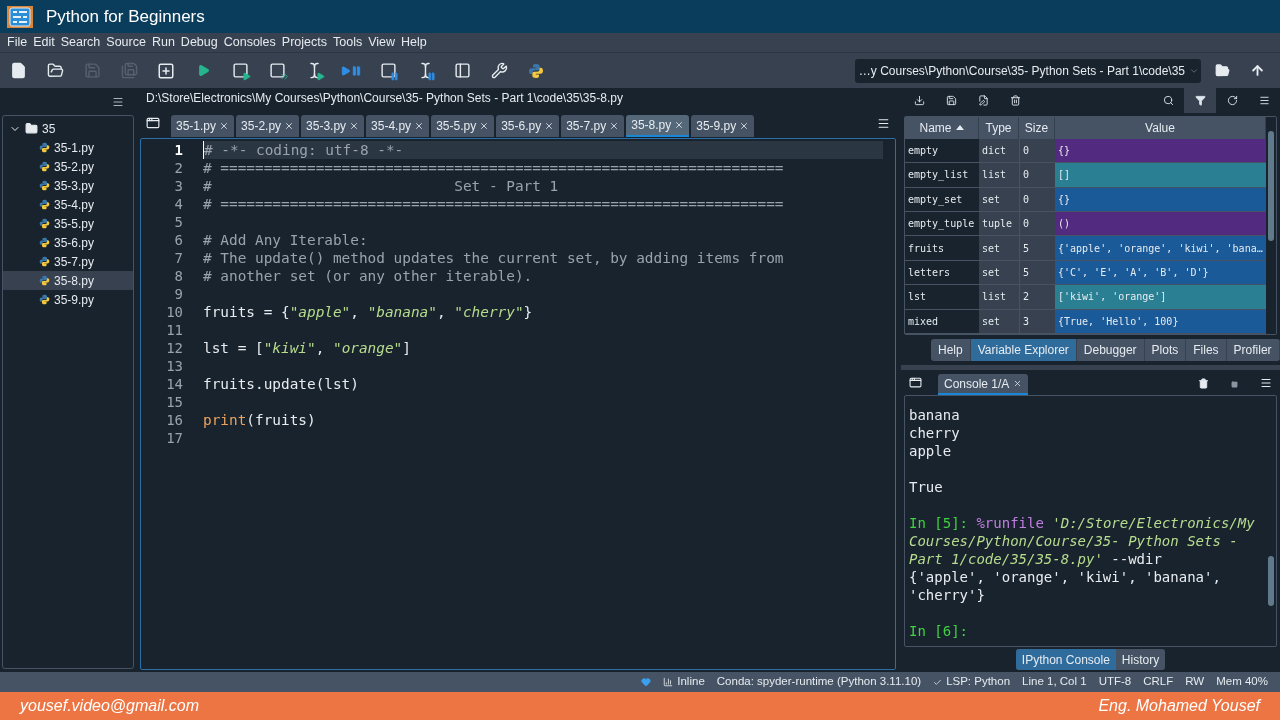 The height and width of the screenshot is (720, 1280). I want to click on line-number: 2, so click(178, 168).